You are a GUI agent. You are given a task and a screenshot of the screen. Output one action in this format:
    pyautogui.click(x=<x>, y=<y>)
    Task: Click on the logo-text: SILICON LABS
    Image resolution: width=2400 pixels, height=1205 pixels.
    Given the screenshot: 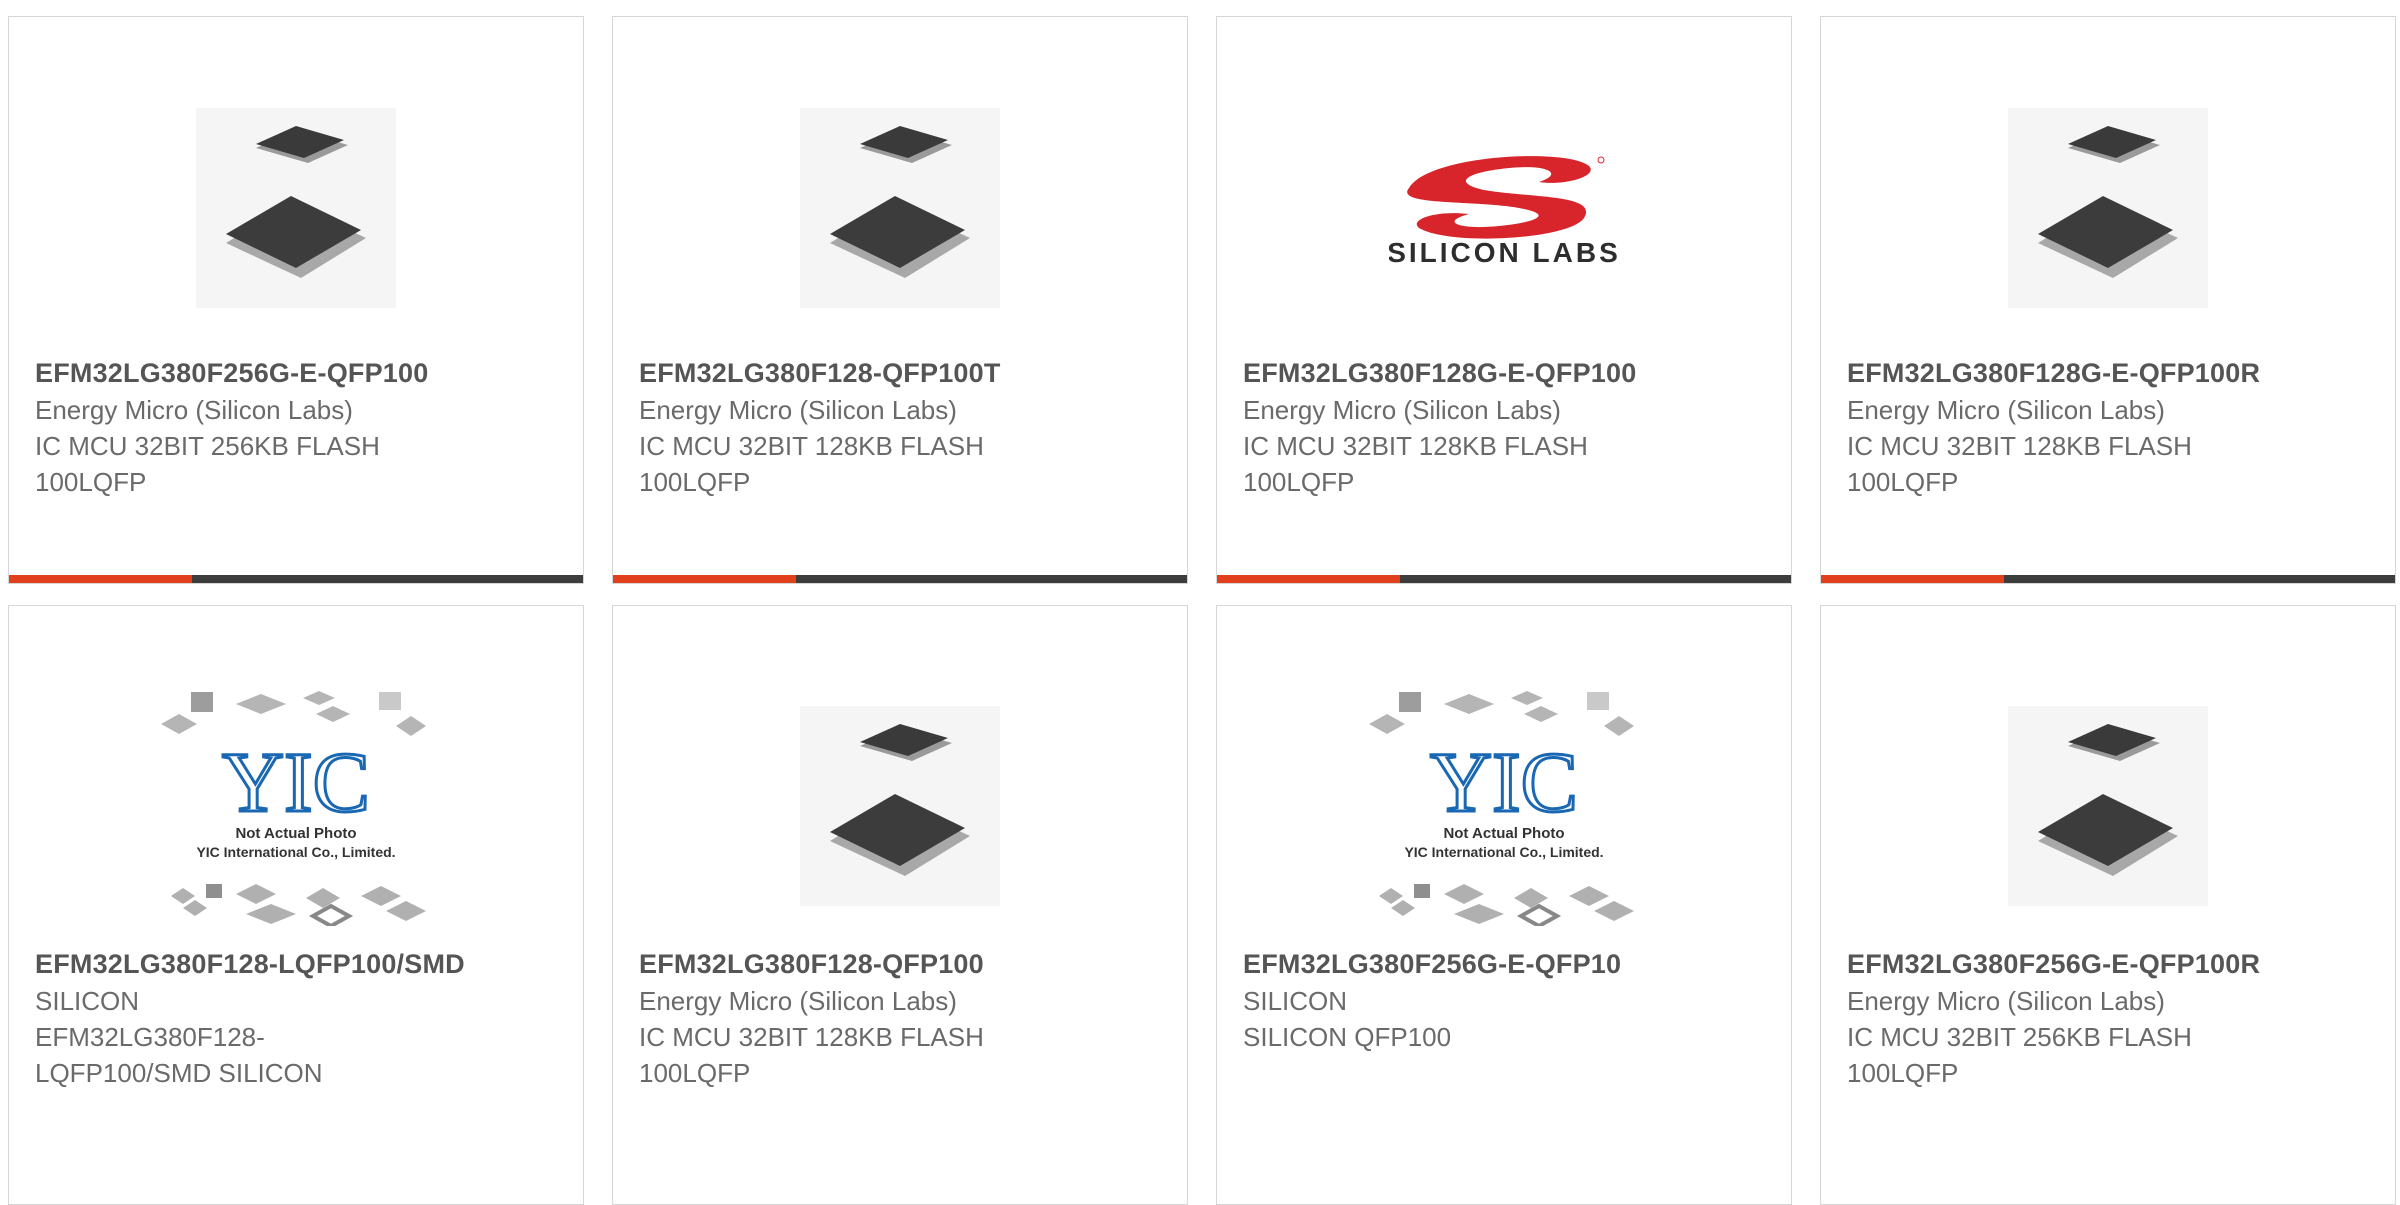 What is the action you would take?
    pyautogui.click(x=1504, y=252)
    